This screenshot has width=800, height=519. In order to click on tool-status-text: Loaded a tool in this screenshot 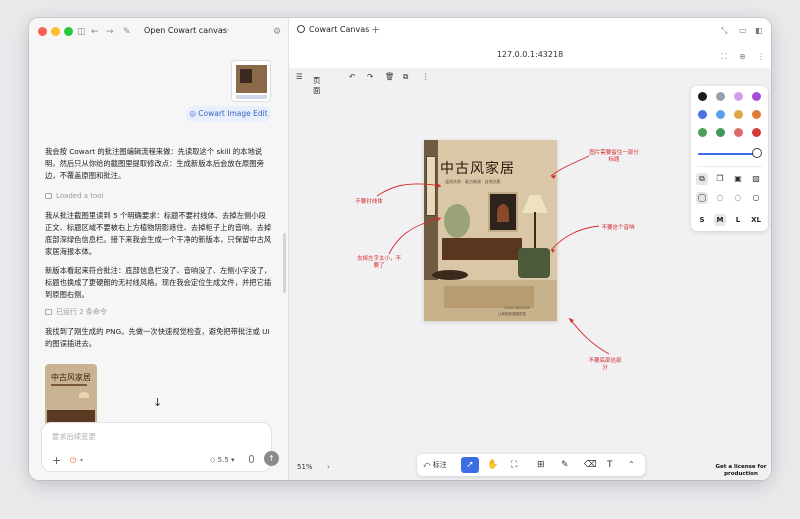, I will do `click(80, 196)`.